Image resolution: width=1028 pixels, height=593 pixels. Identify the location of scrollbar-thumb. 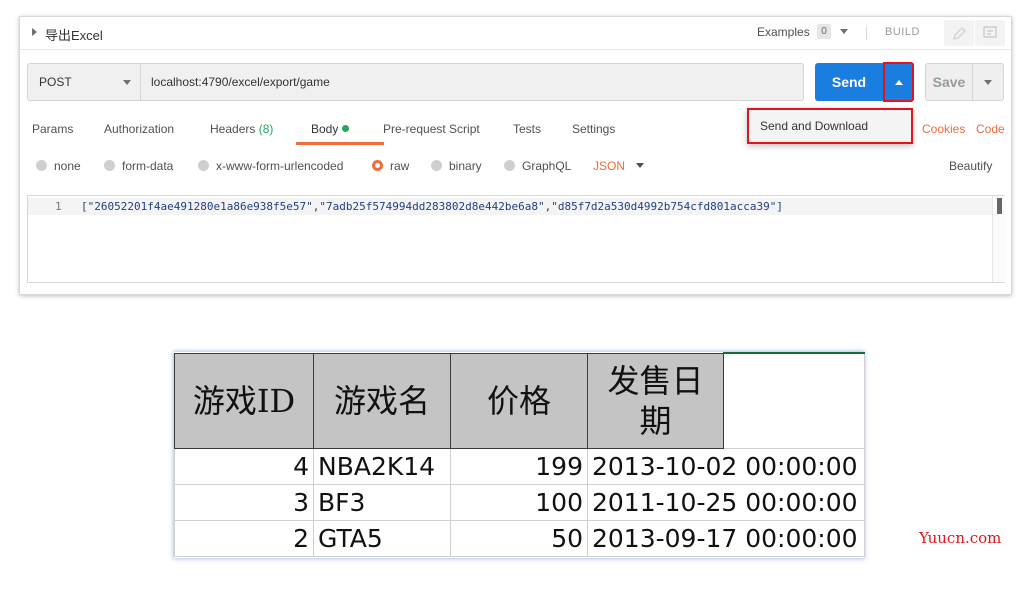
(999, 206).